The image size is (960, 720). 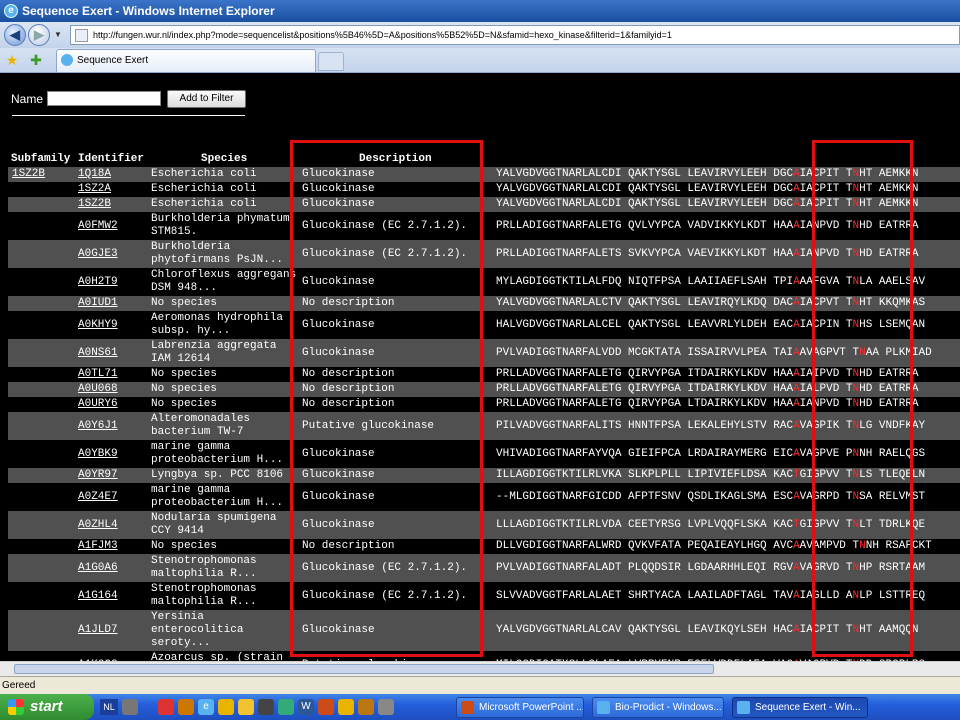 What do you see at coordinates (16, 707) in the screenshot?
I see `windows-flag-icon` at bounding box center [16, 707].